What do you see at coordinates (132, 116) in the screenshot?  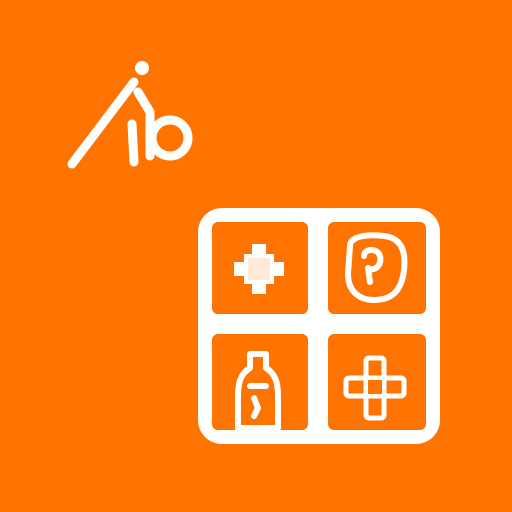 I see `wheelchair-stick-figure-icon` at bounding box center [132, 116].